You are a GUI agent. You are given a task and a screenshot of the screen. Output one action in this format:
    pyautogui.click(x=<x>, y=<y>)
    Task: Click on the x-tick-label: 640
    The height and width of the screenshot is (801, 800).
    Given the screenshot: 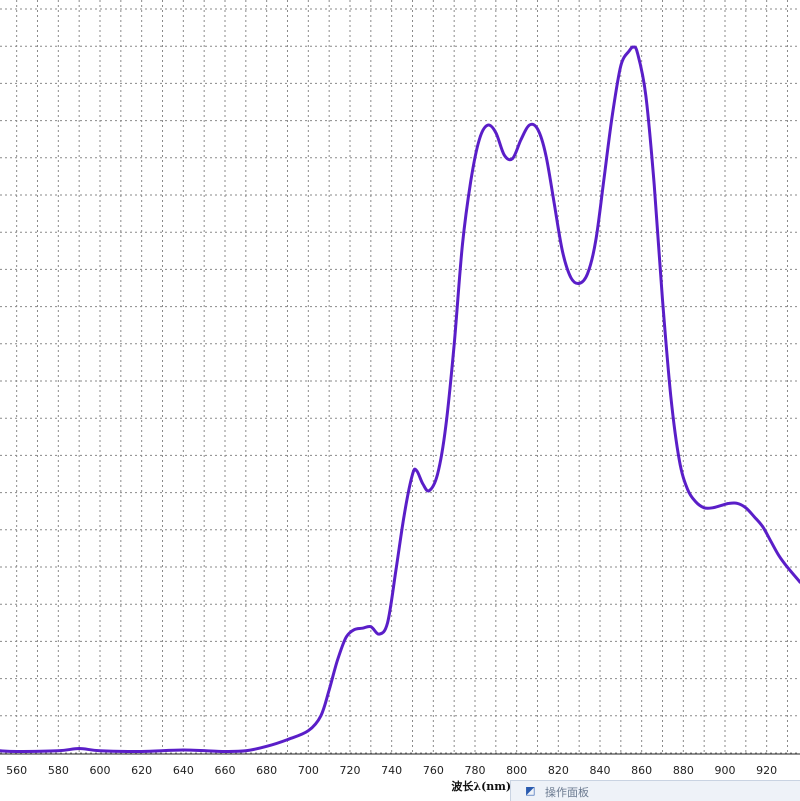 What is the action you would take?
    pyautogui.click(x=183, y=770)
    